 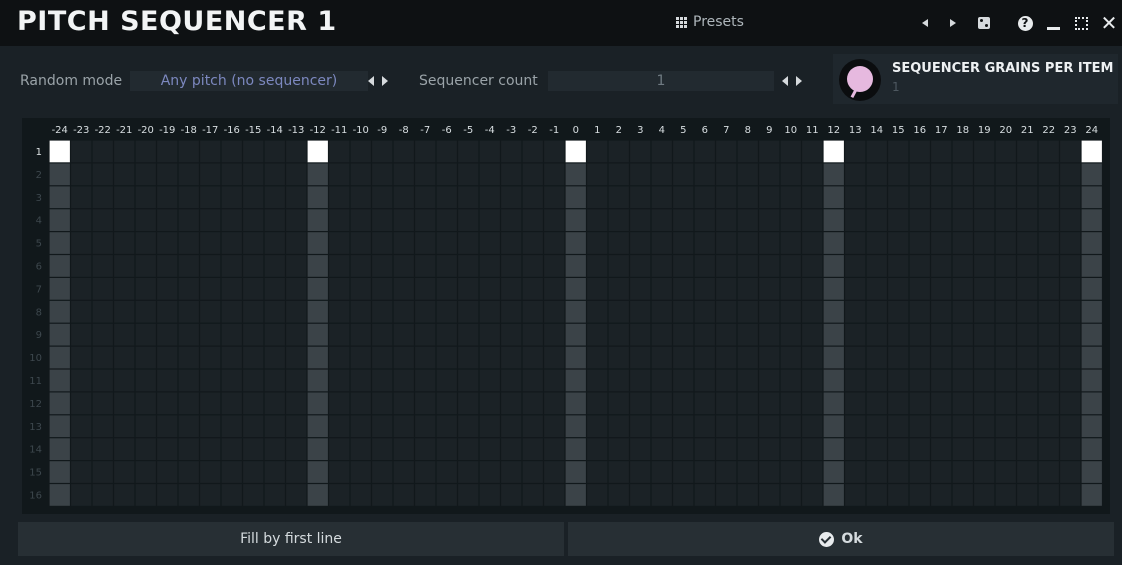 I want to click on random-mode-select: Any pitch (no sequencer), so click(x=249, y=81).